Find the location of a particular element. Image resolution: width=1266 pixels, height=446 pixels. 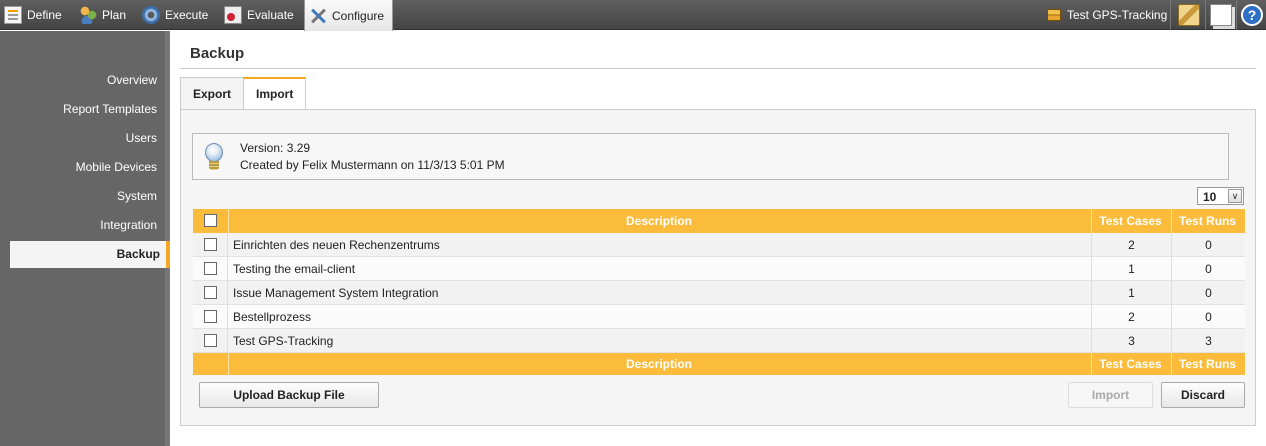

plan-icon is located at coordinates (88, 15).